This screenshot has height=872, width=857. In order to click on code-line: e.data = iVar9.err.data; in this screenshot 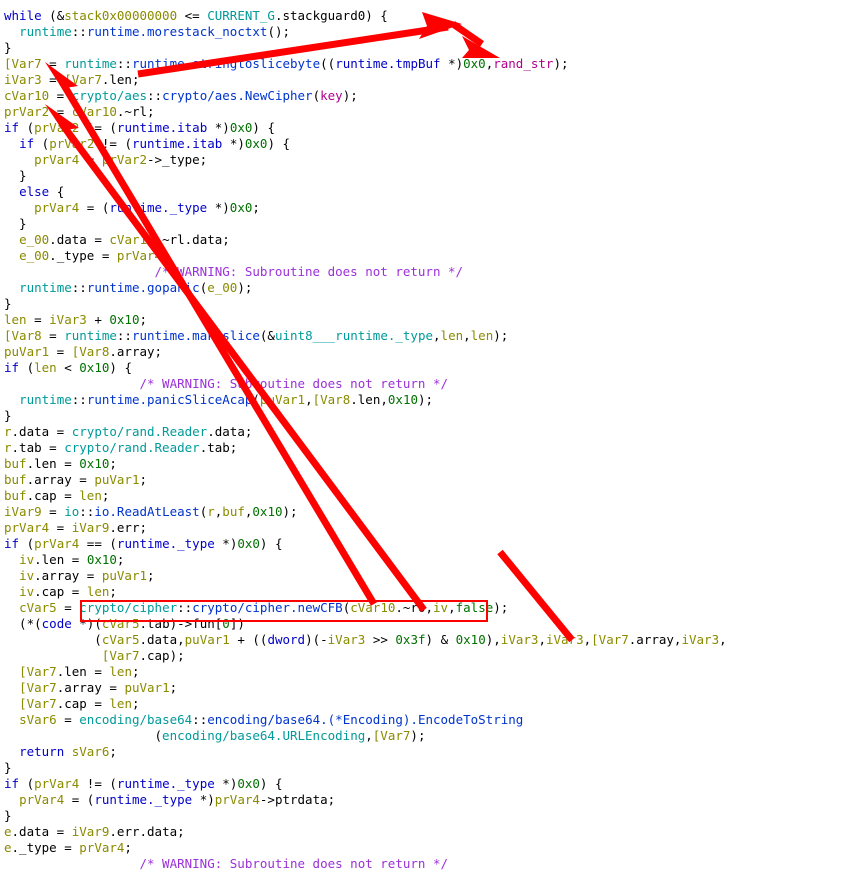, I will do `click(428, 832)`.